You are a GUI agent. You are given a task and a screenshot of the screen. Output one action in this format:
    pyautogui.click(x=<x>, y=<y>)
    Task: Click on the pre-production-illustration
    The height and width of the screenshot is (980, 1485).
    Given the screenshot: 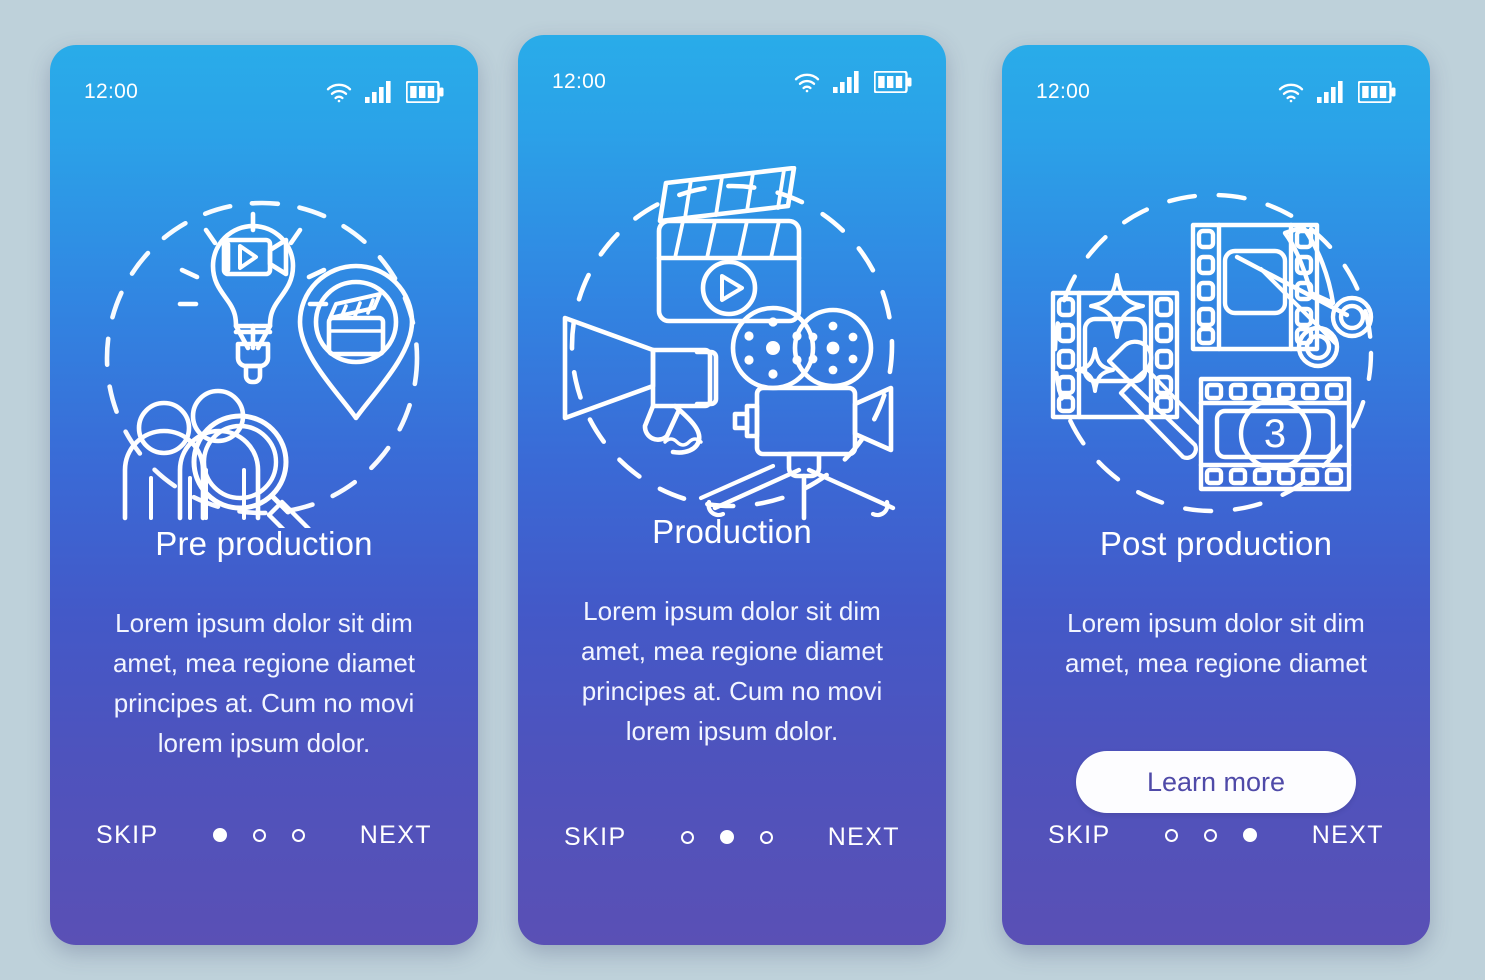 What is the action you would take?
    pyautogui.click(x=264, y=353)
    